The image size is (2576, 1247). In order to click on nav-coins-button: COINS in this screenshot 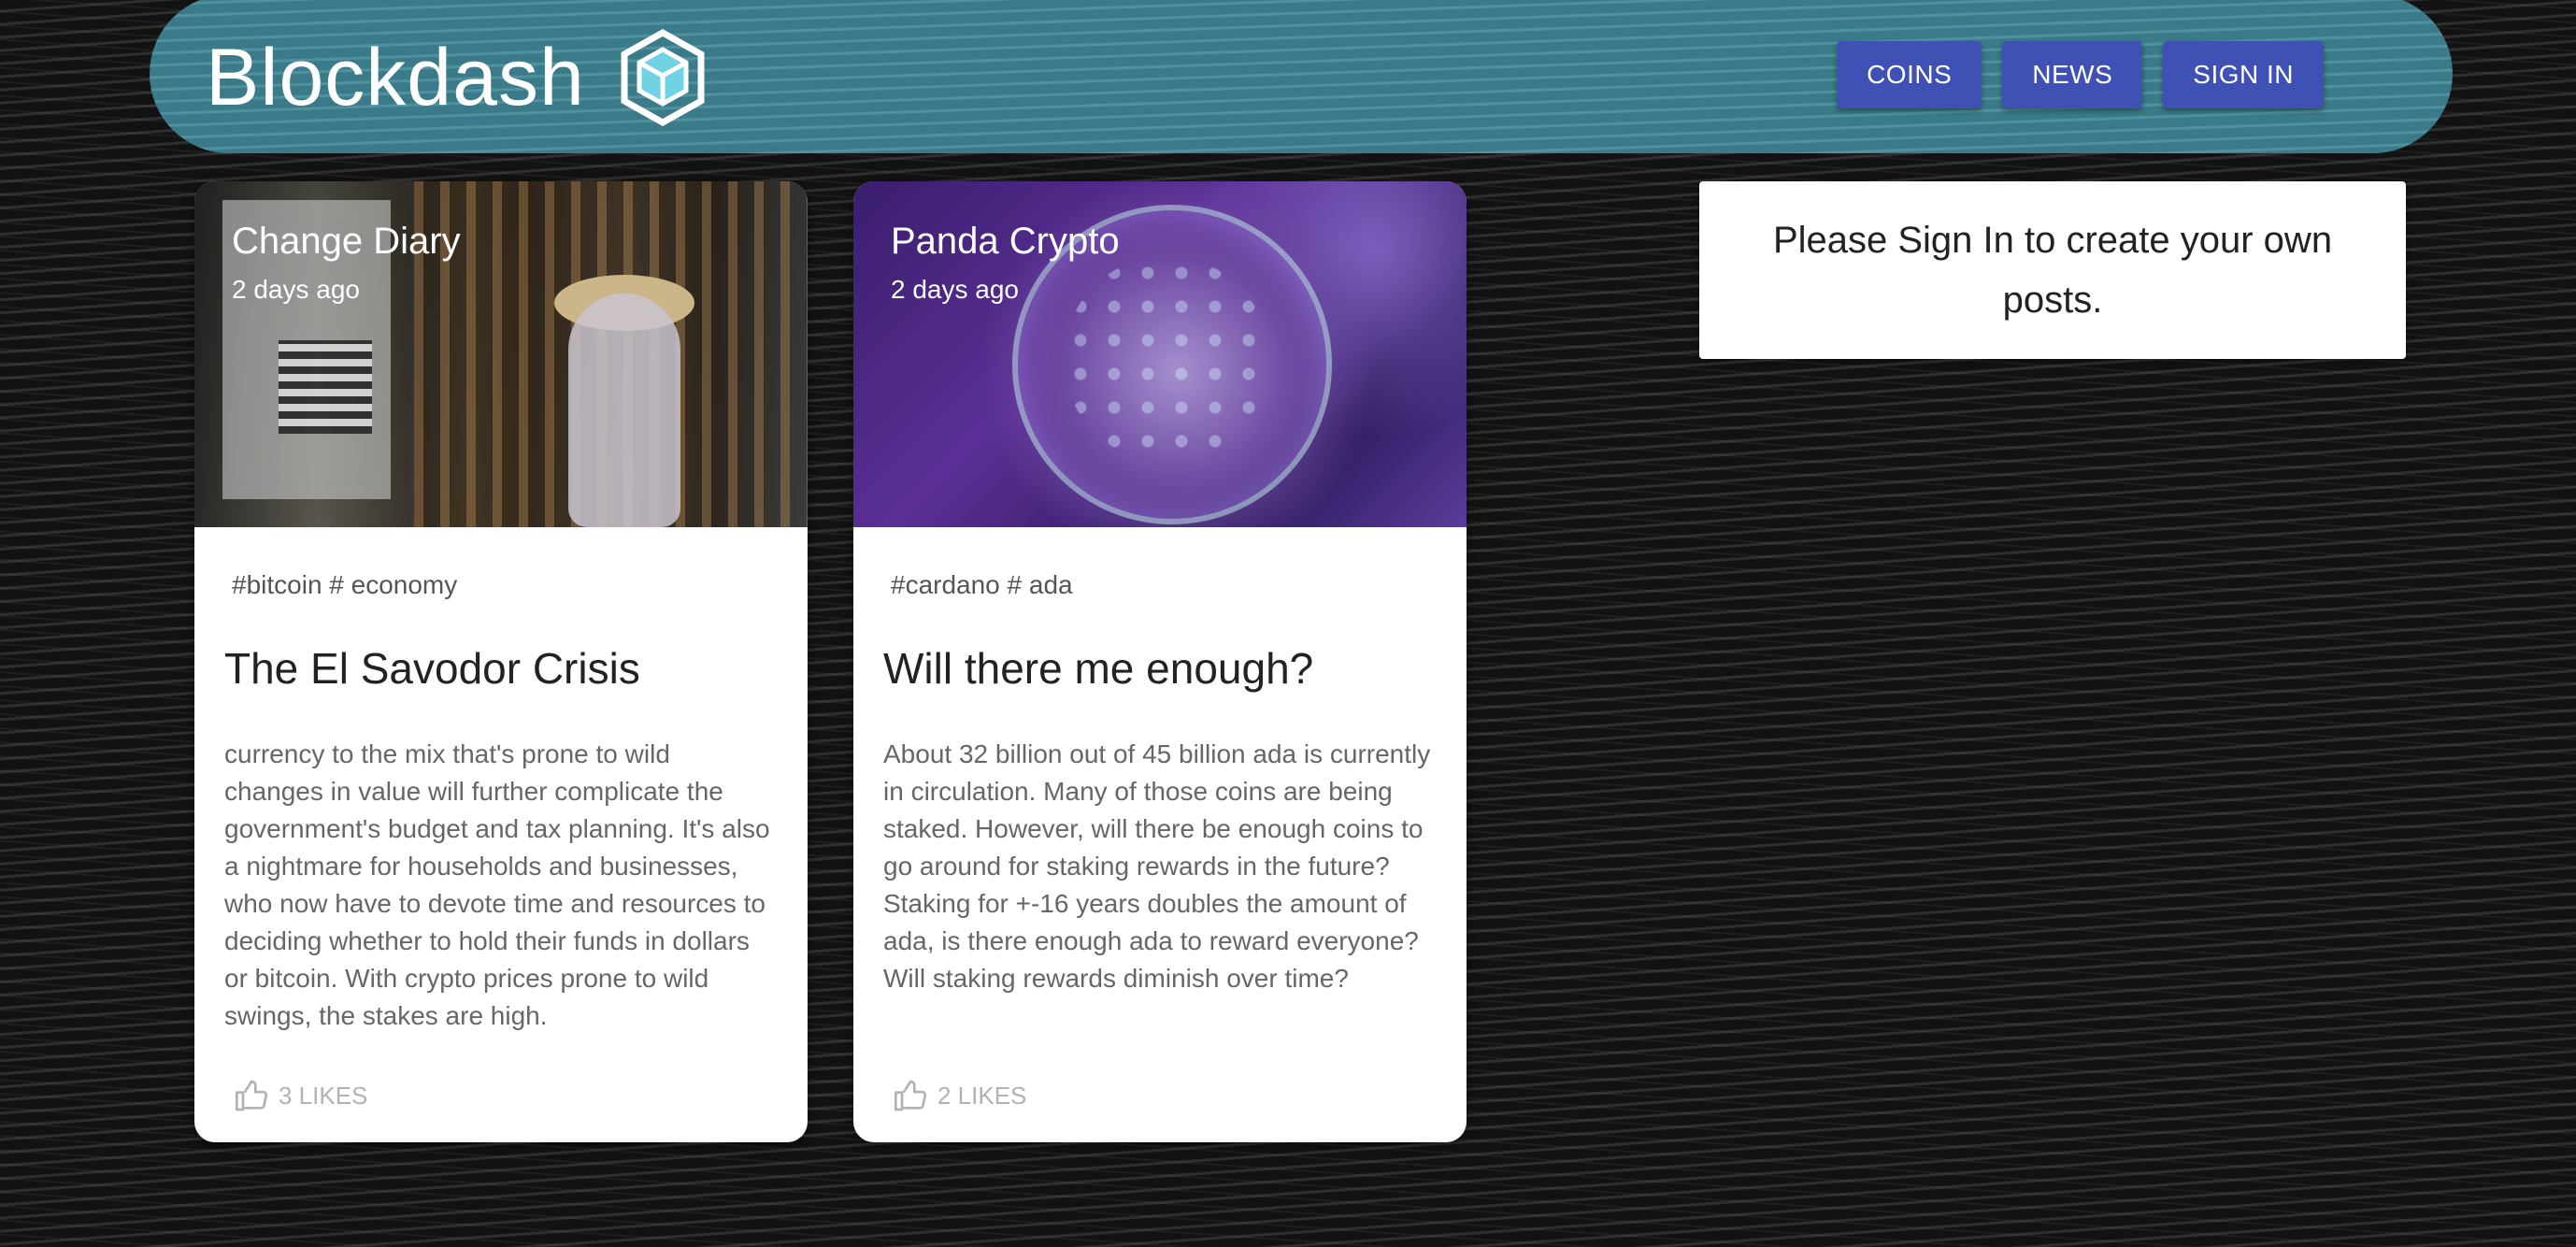, I will do `click(1909, 74)`.